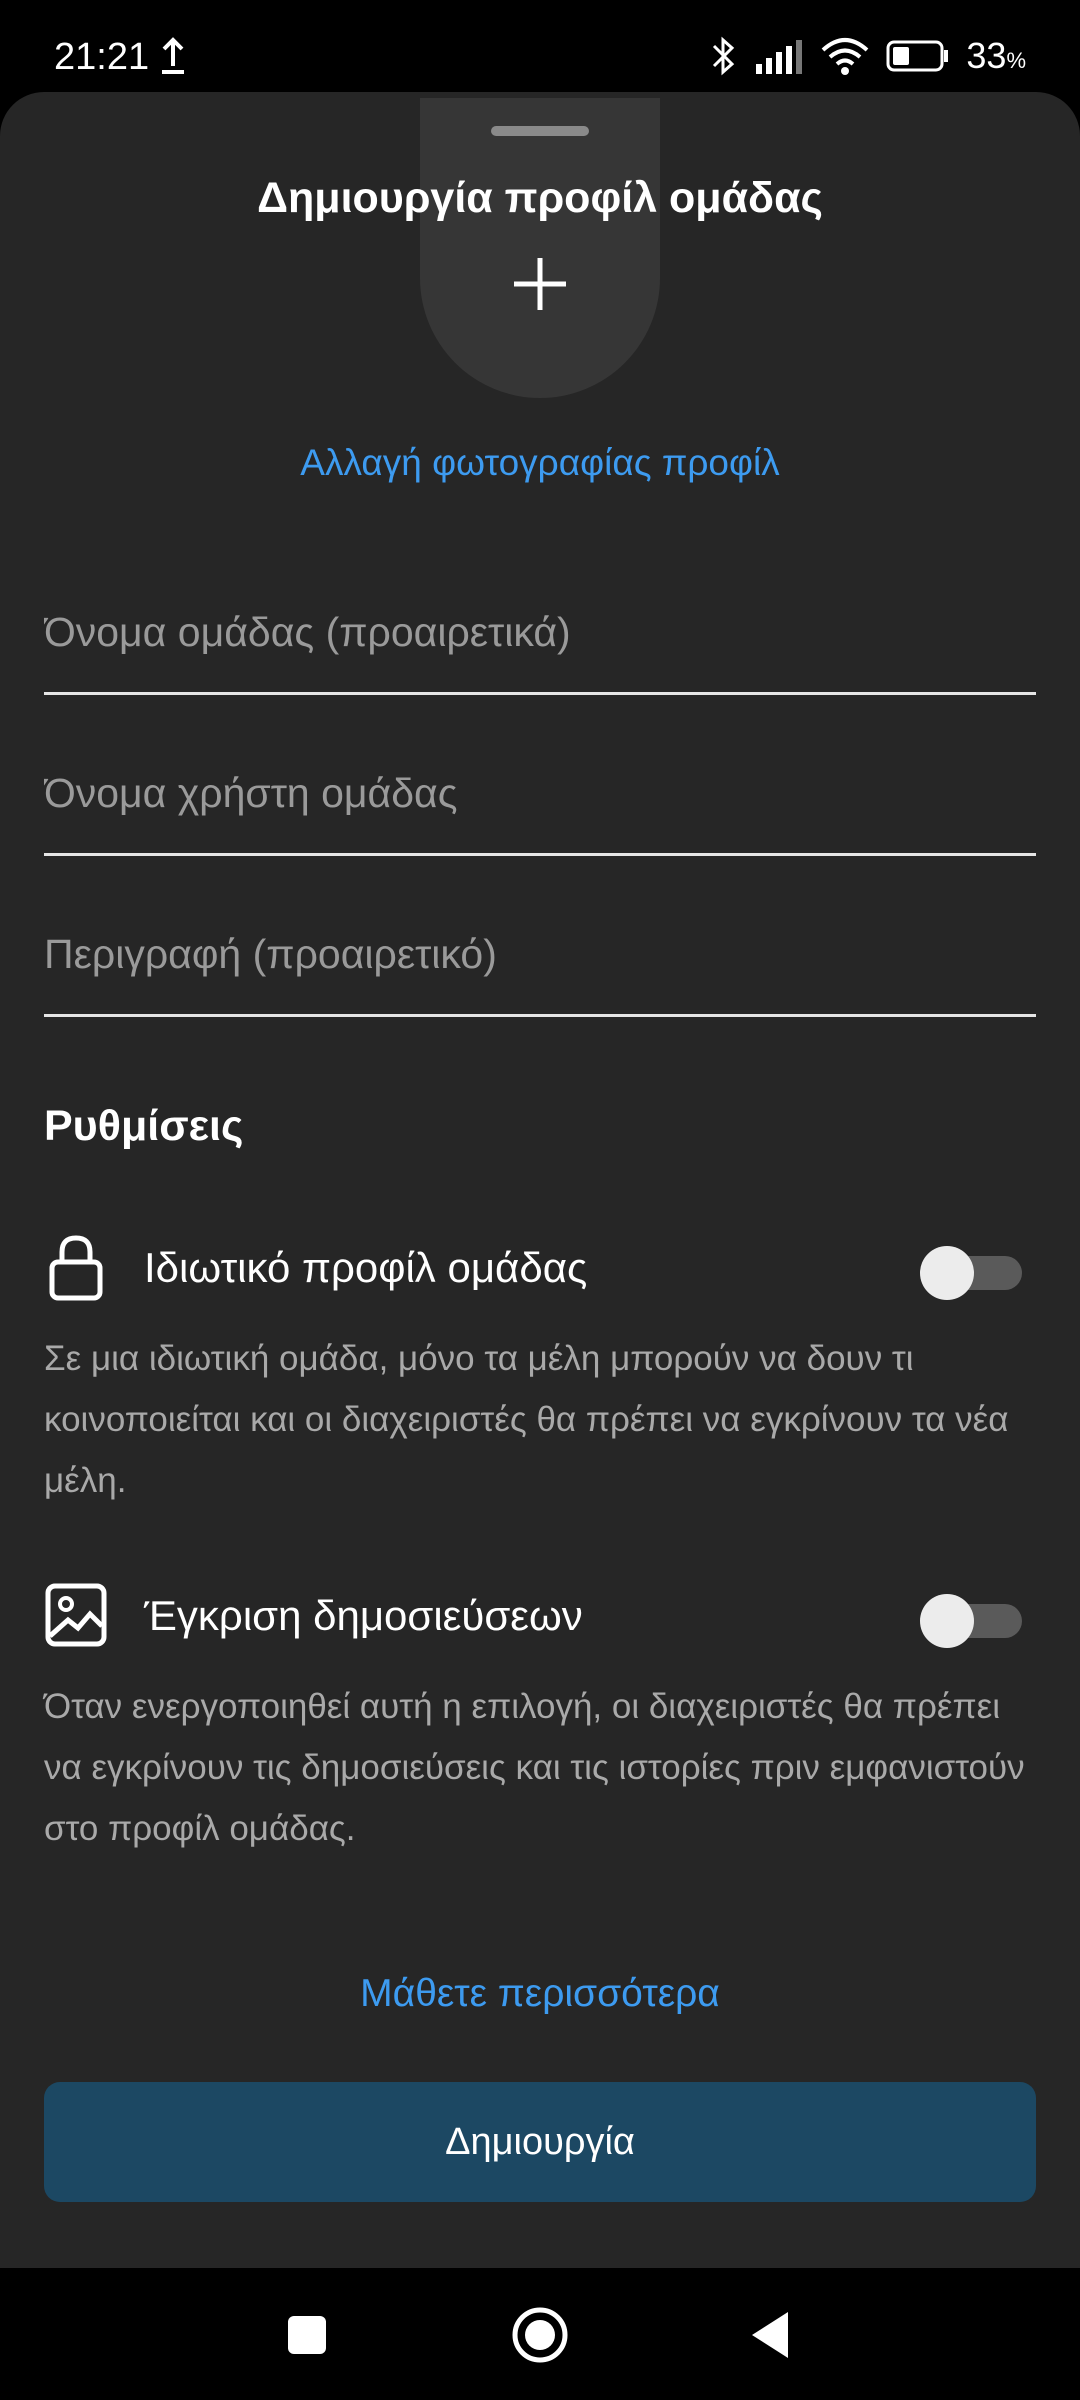 This screenshot has height=2400, width=1080. Describe the element at coordinates (102, 57) in the screenshot. I see `status-time: 21:21` at that location.